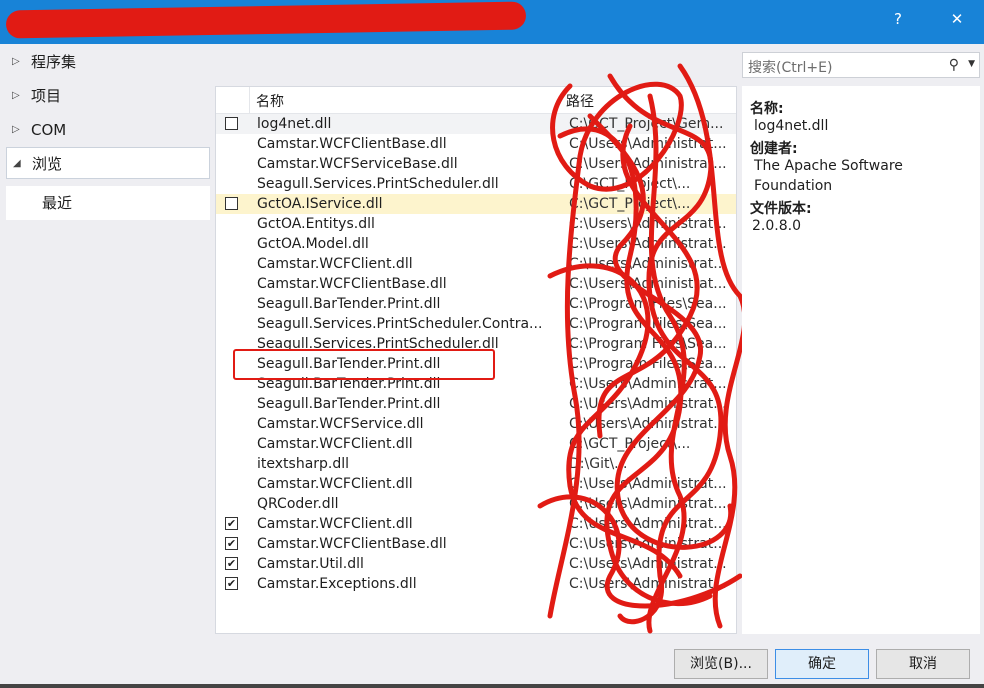  I want to click on red-highlight-box, so click(364, 364).